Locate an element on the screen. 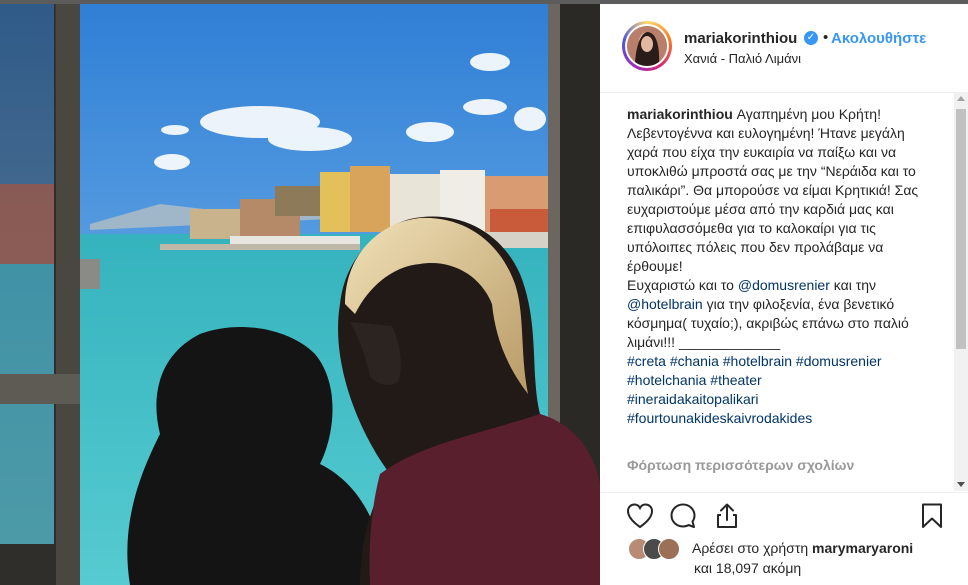 The image size is (968, 585). likes-text: Αρέσει στο χρήστη marymaryaroni is located at coordinates (802, 548).